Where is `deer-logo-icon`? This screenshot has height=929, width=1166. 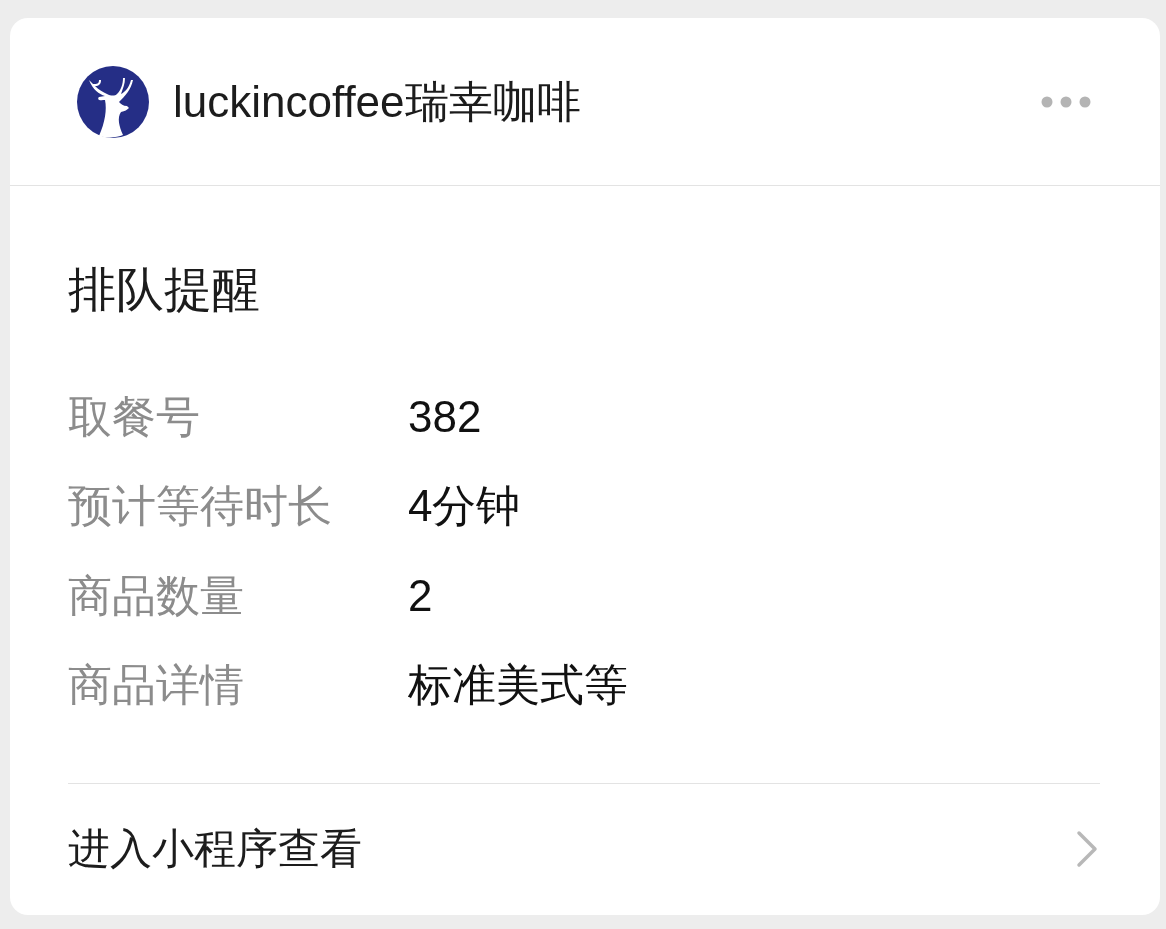
deer-logo-icon is located at coordinates (113, 101).